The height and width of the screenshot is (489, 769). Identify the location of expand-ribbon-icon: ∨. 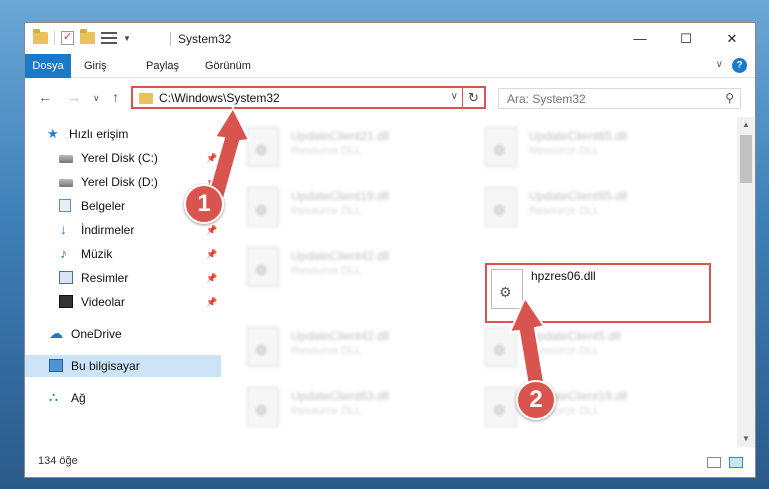
(719, 64).